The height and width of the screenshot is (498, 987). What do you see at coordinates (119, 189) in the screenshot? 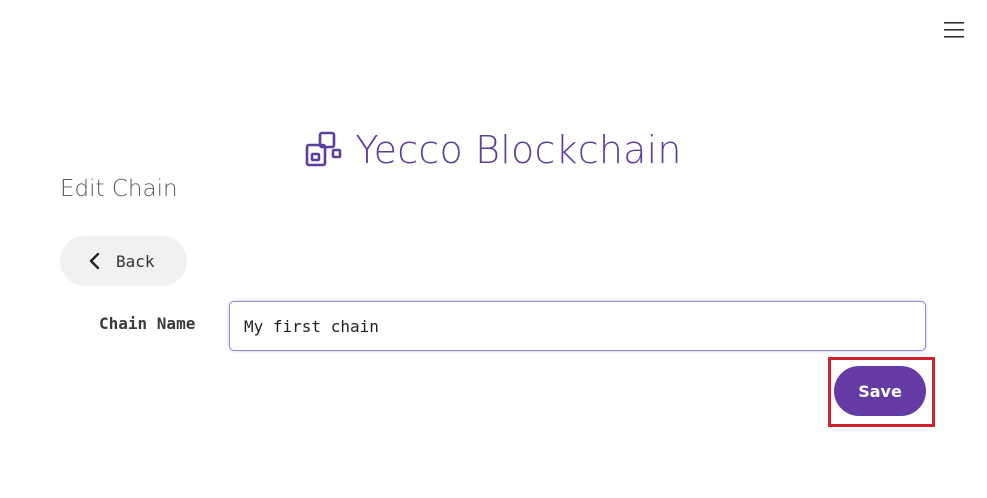
I see `page-title: Edit Chain` at bounding box center [119, 189].